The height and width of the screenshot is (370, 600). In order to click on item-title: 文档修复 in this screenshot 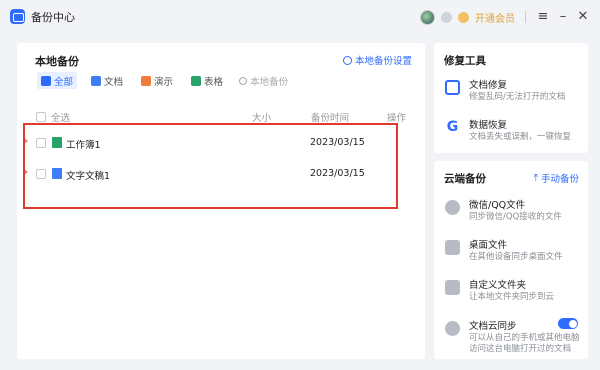, I will do `click(488, 85)`.